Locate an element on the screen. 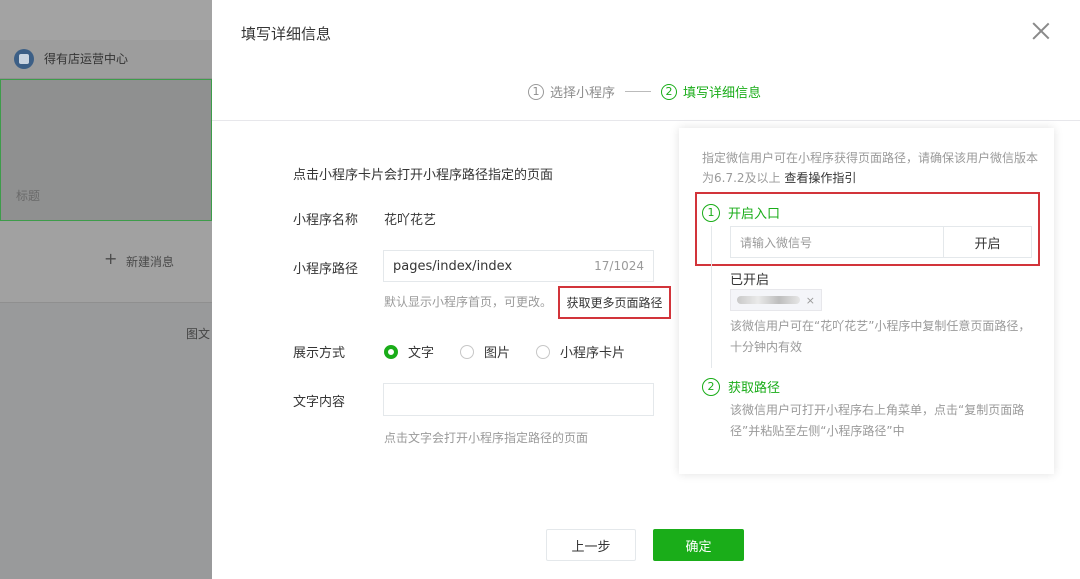 Image resolution: width=1080 pixels, height=579 pixels. section-get-path: 2 获取路径 is located at coordinates (741, 386).